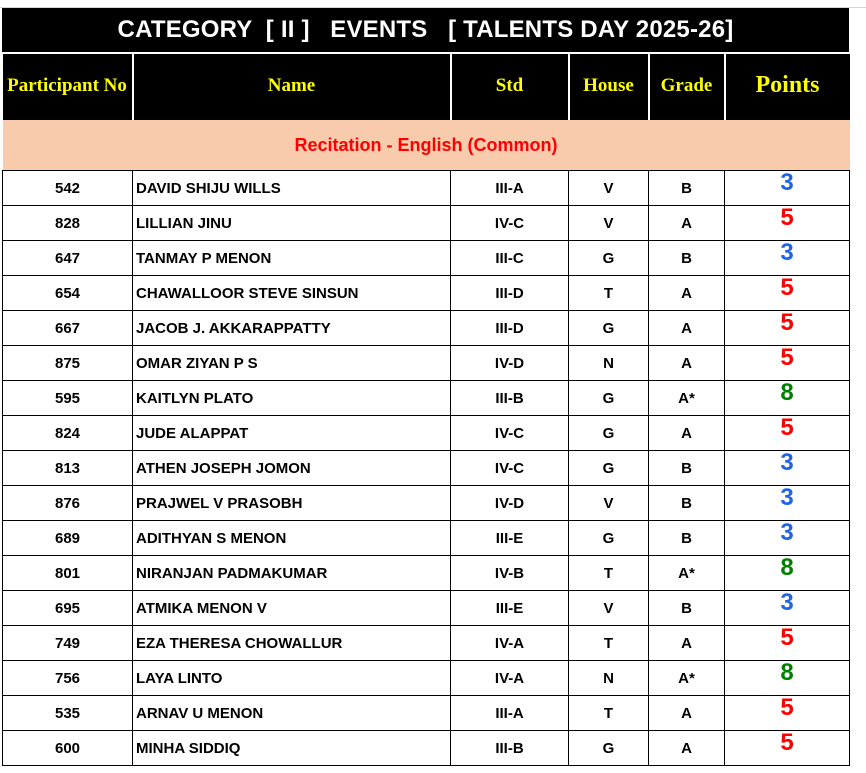 The width and height of the screenshot is (866, 773). What do you see at coordinates (291, 713) in the screenshot?
I see `name-cell: ARNAV U MENON` at bounding box center [291, 713].